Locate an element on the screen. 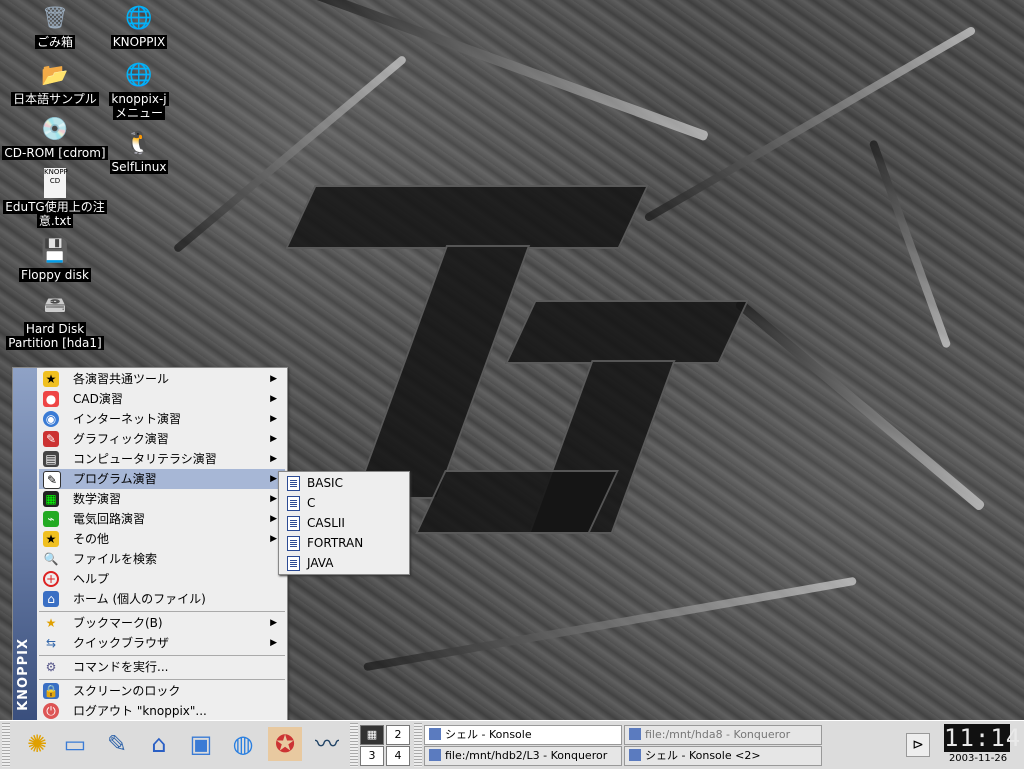 The height and width of the screenshot is (769, 1024). submenu-item-fortran: FORTRAN is located at coordinates (344, 543).